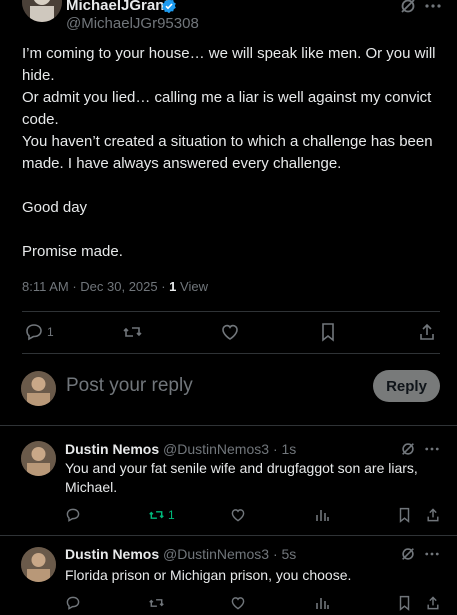  What do you see at coordinates (117, 7) in the screenshot?
I see `author-name: MichaelJGrant` at bounding box center [117, 7].